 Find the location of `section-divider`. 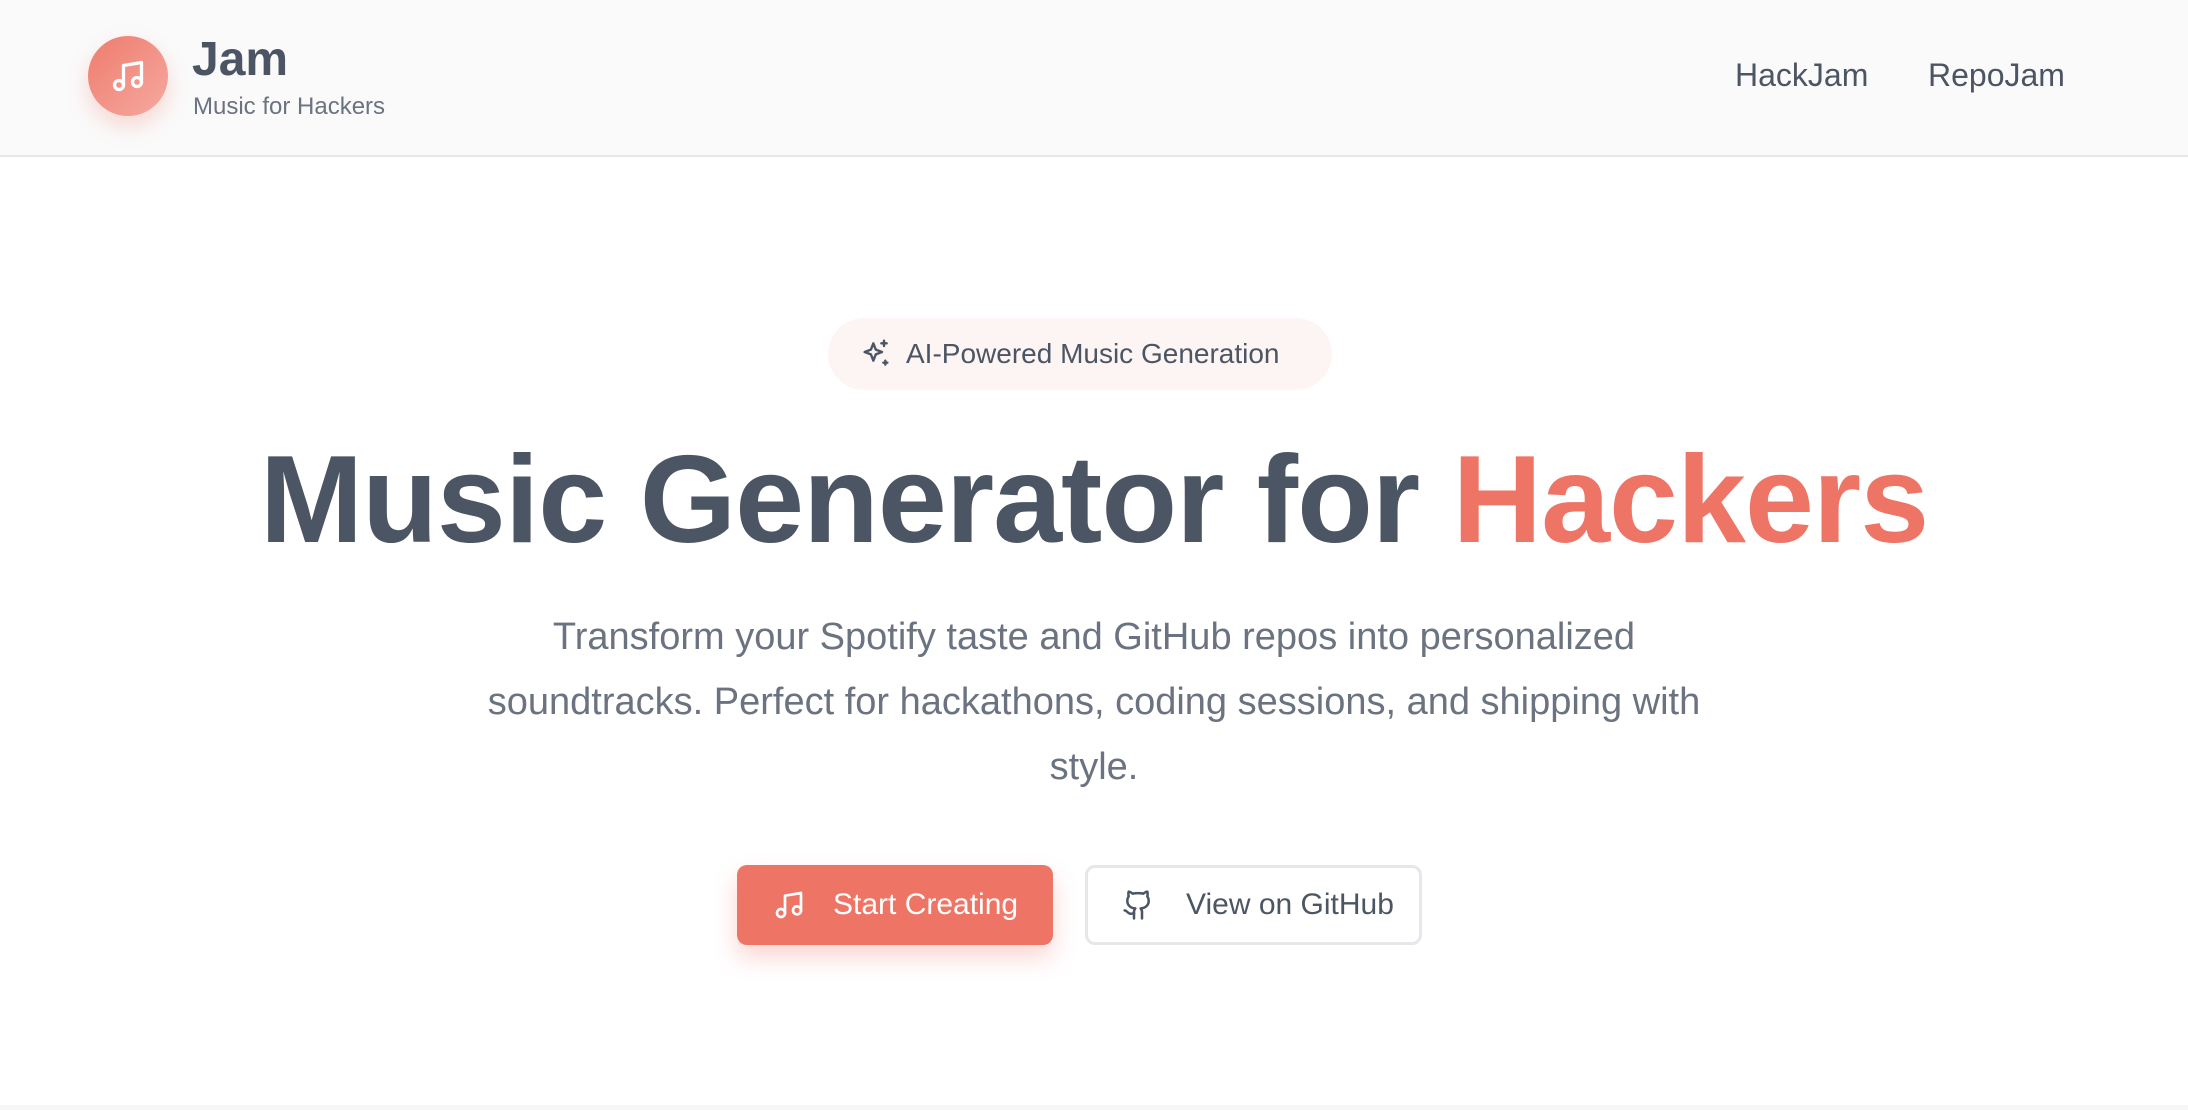

section-divider is located at coordinates (1094, 1107).